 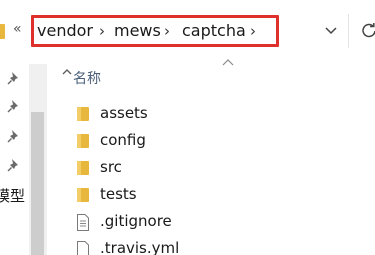 What do you see at coordinates (212, 195) in the screenshot?
I see `list-item: tests` at bounding box center [212, 195].